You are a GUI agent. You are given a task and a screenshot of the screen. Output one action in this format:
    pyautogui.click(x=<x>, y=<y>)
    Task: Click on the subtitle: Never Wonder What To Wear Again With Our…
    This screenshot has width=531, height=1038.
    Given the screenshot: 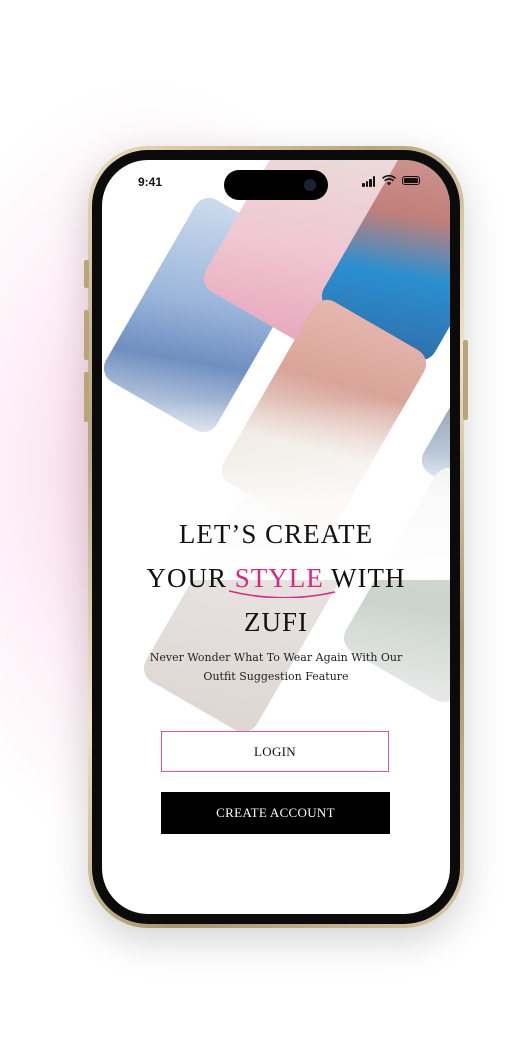 What is the action you would take?
    pyautogui.click(x=276, y=667)
    